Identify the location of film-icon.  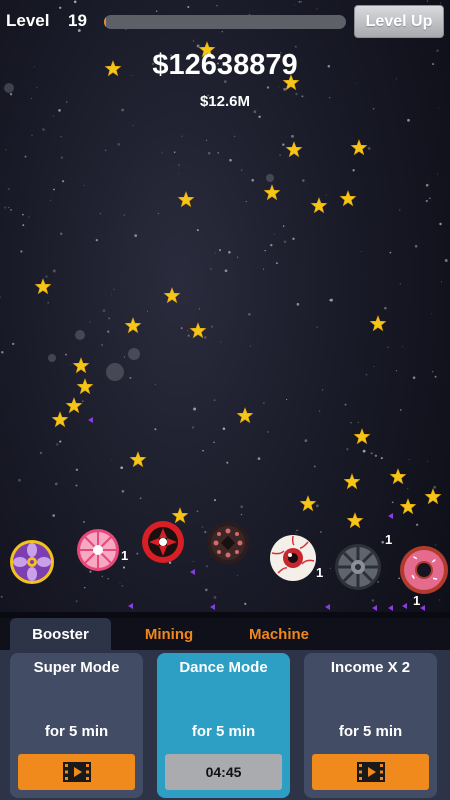
(76, 772).